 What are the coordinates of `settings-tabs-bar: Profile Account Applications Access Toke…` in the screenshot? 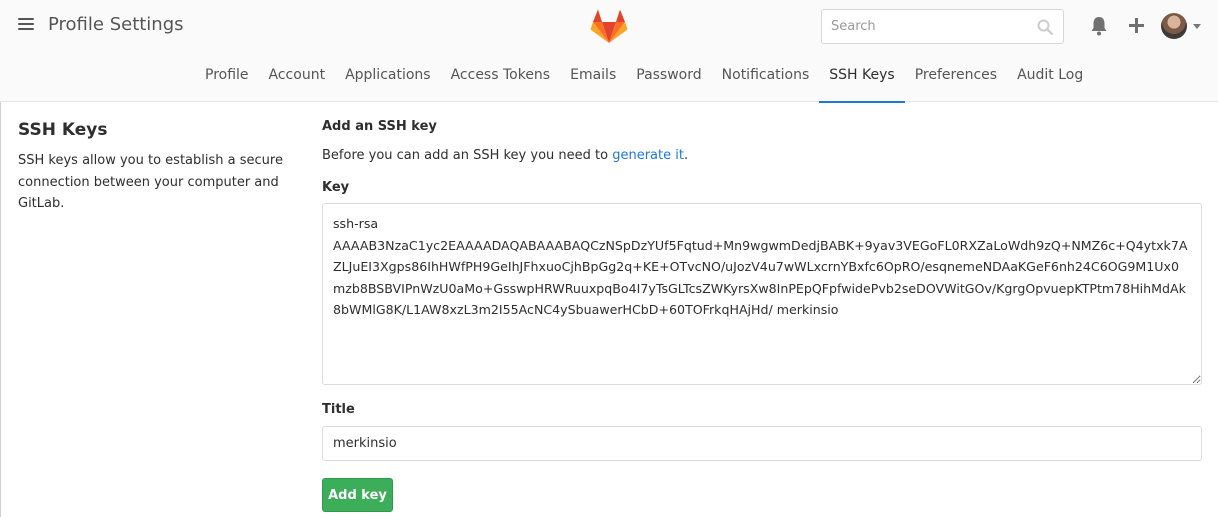 It's located at (609, 77).